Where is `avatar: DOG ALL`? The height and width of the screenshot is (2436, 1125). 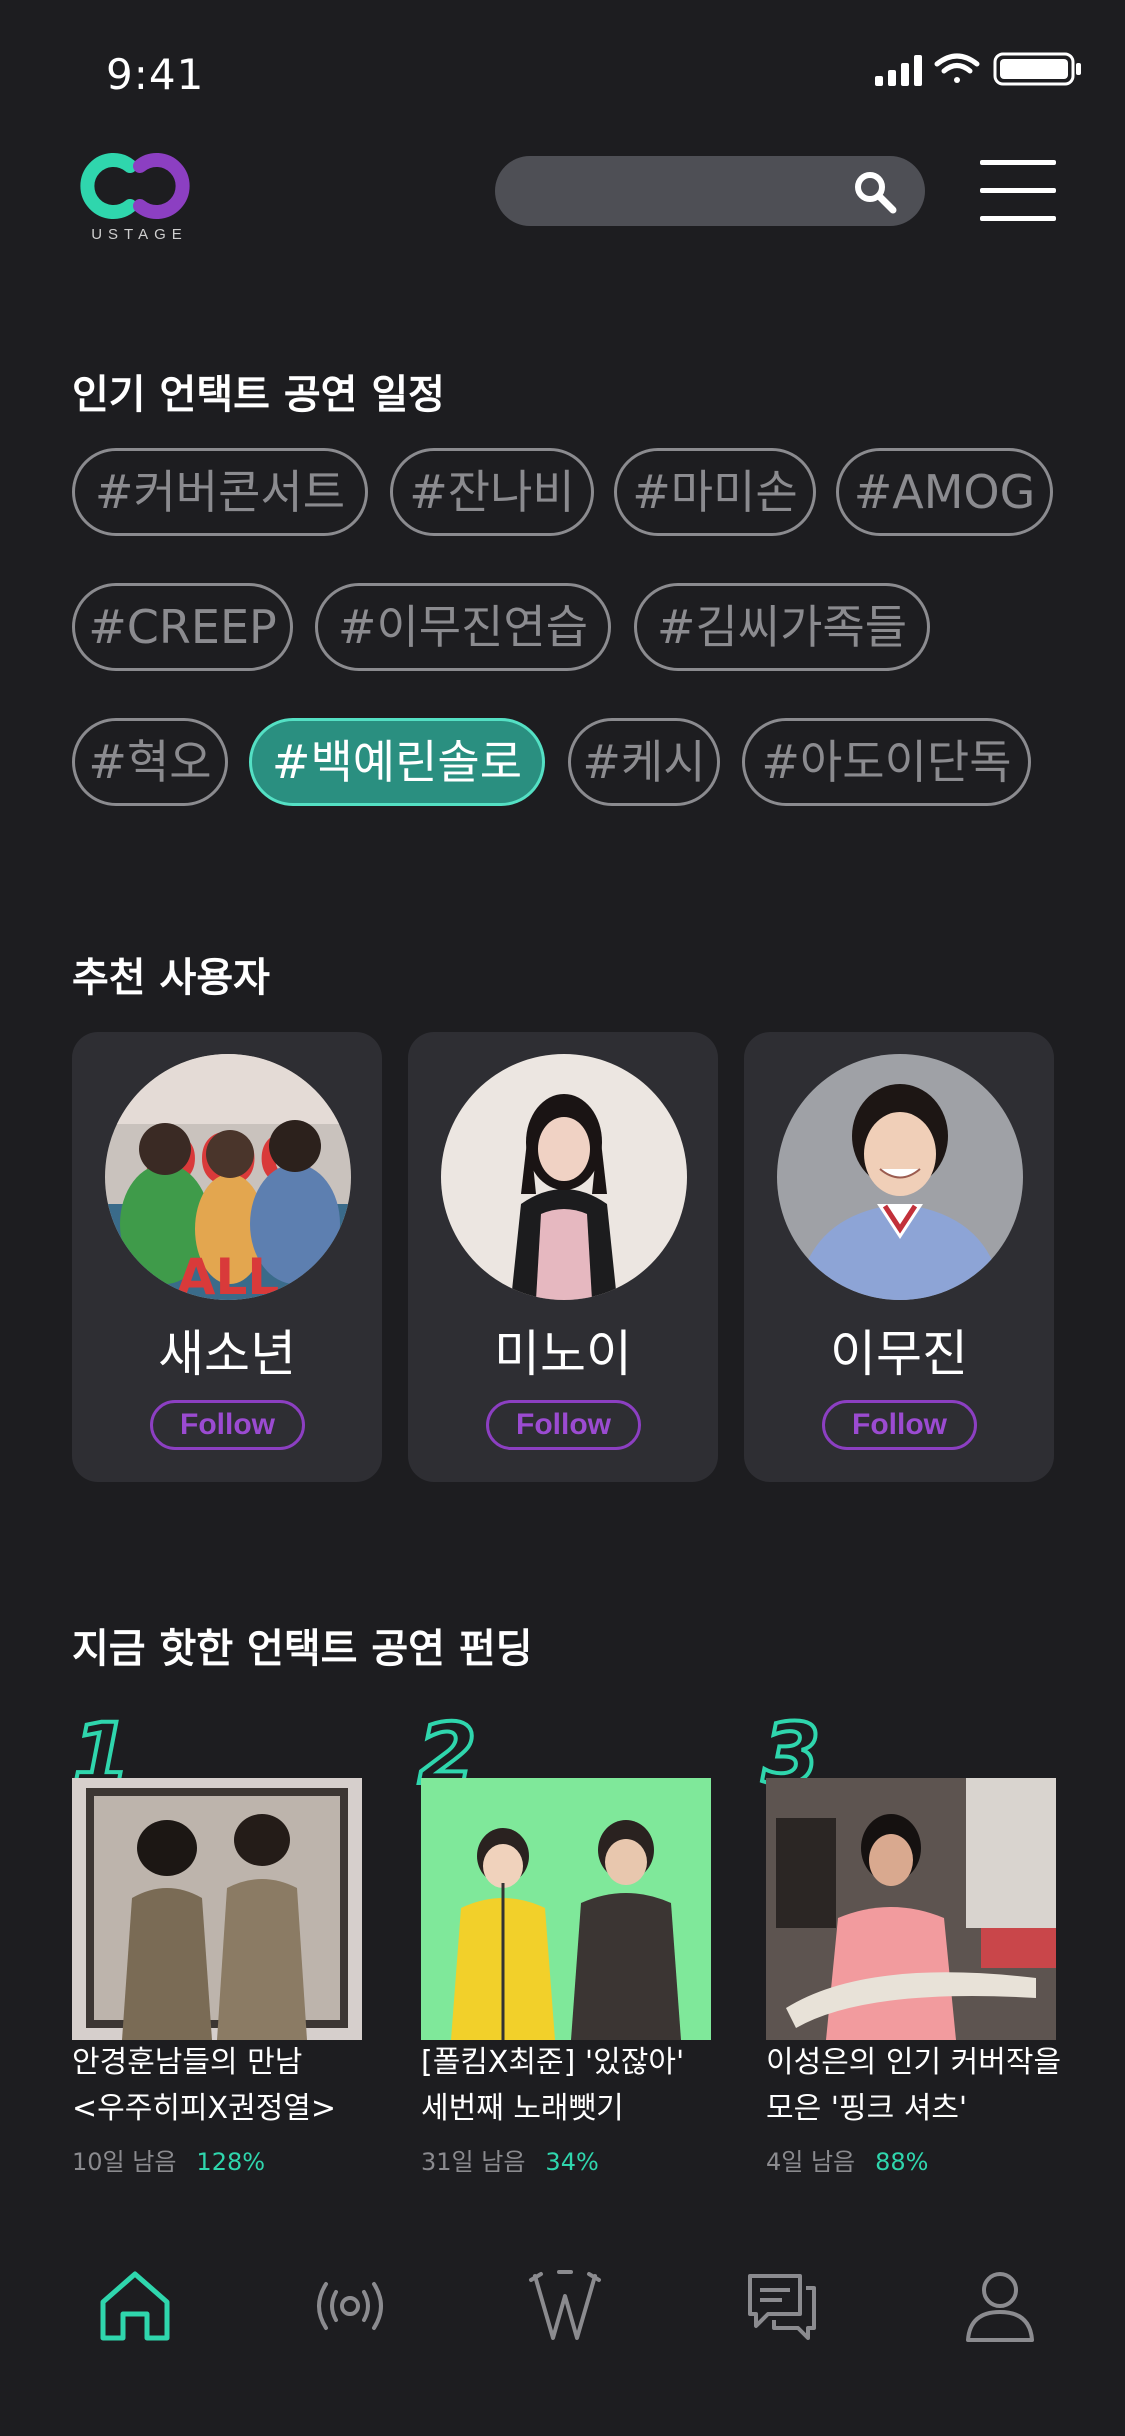 avatar: DOG ALL is located at coordinates (228, 1177).